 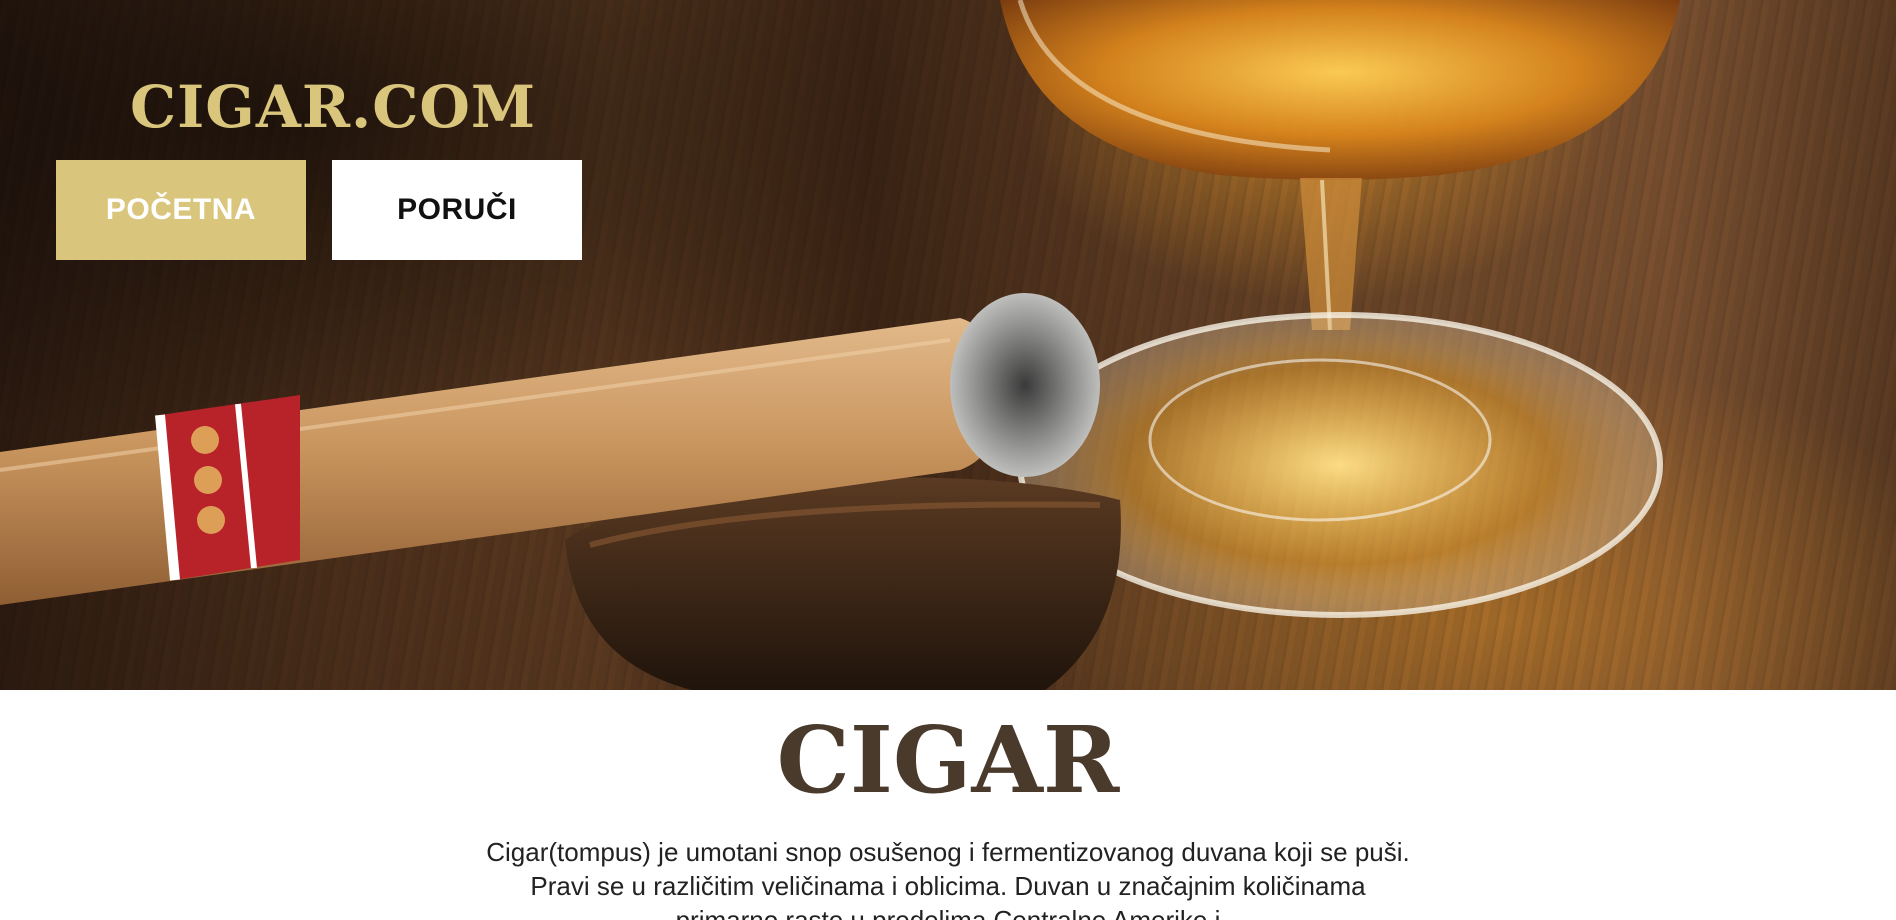 What do you see at coordinates (319, 210) in the screenshot?
I see `main-nav: POČETNA PORUČI` at bounding box center [319, 210].